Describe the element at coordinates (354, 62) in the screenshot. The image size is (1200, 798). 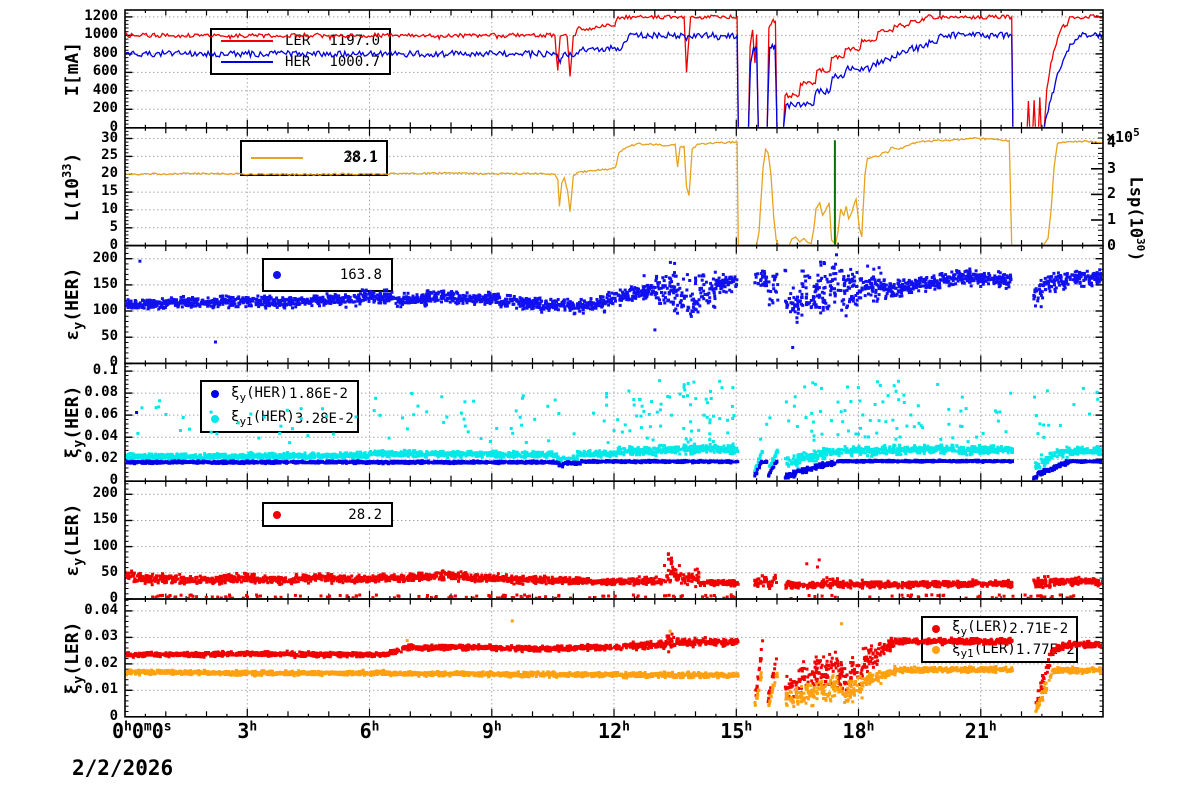
I see `her-value: 1000.7` at that location.